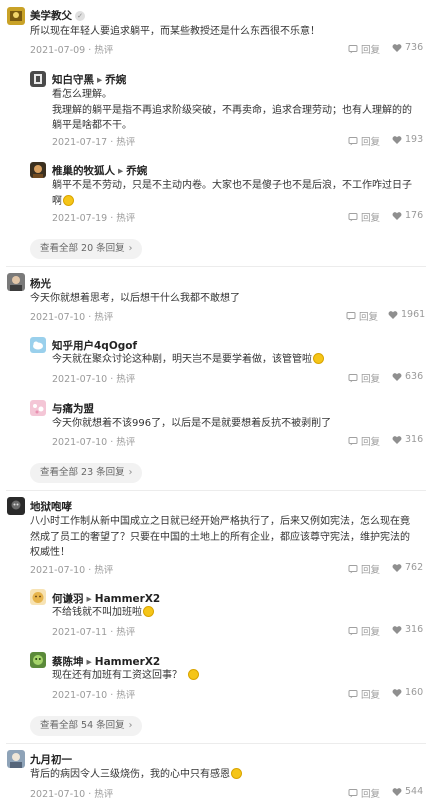  Describe the element at coordinates (407, 139) in the screenshot. I see `like-button: 193` at that location.